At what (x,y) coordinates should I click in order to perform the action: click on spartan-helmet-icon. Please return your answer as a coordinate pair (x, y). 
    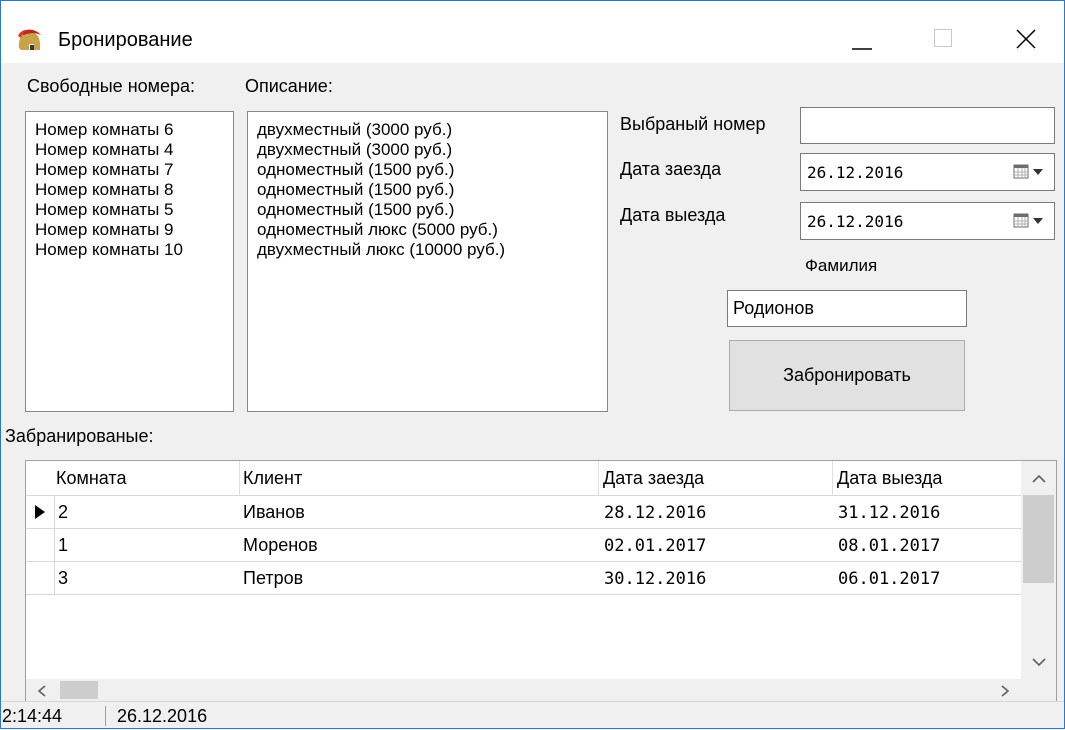
    Looking at the image, I should click on (29, 39).